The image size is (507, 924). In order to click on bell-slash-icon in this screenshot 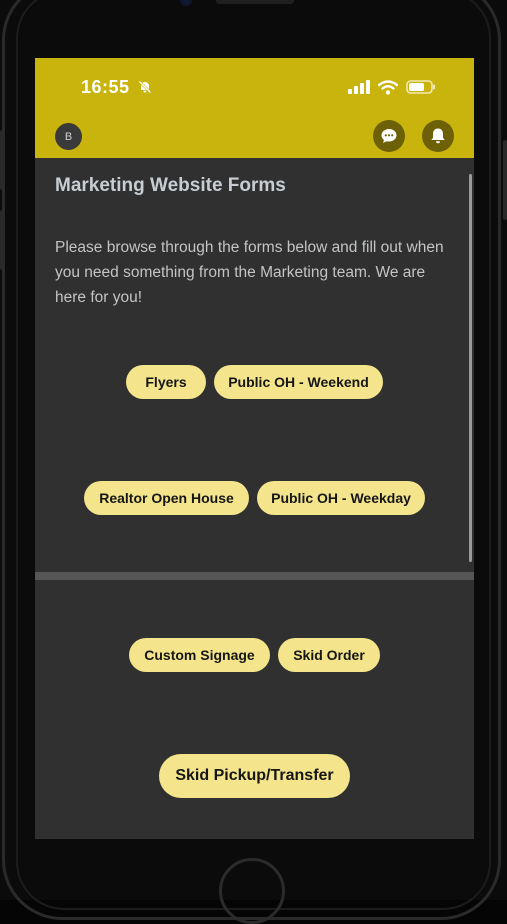, I will do `click(145, 87)`.